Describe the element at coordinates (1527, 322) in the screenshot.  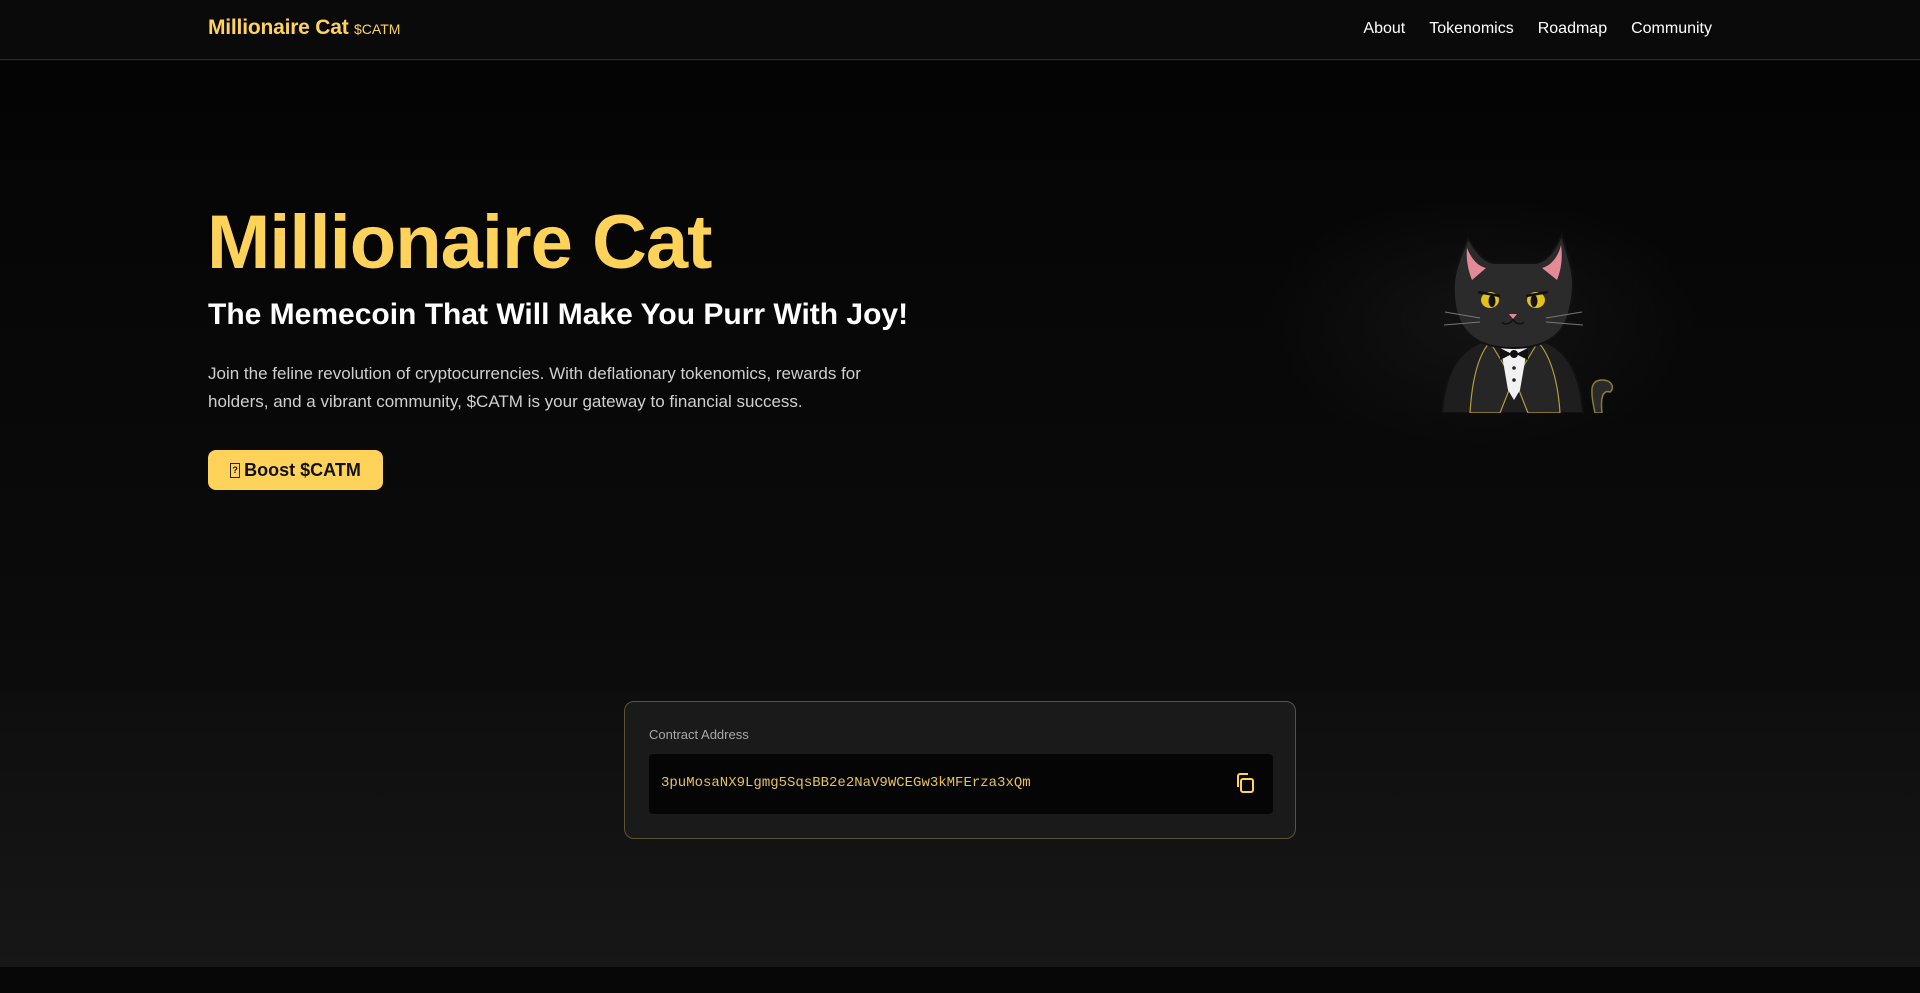
I see `cat-illustration` at that location.